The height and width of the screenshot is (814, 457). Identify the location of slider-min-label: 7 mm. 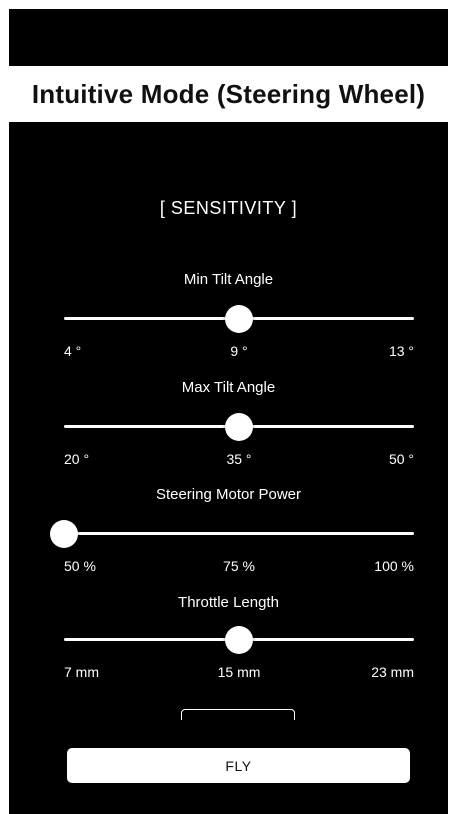
(81, 672).